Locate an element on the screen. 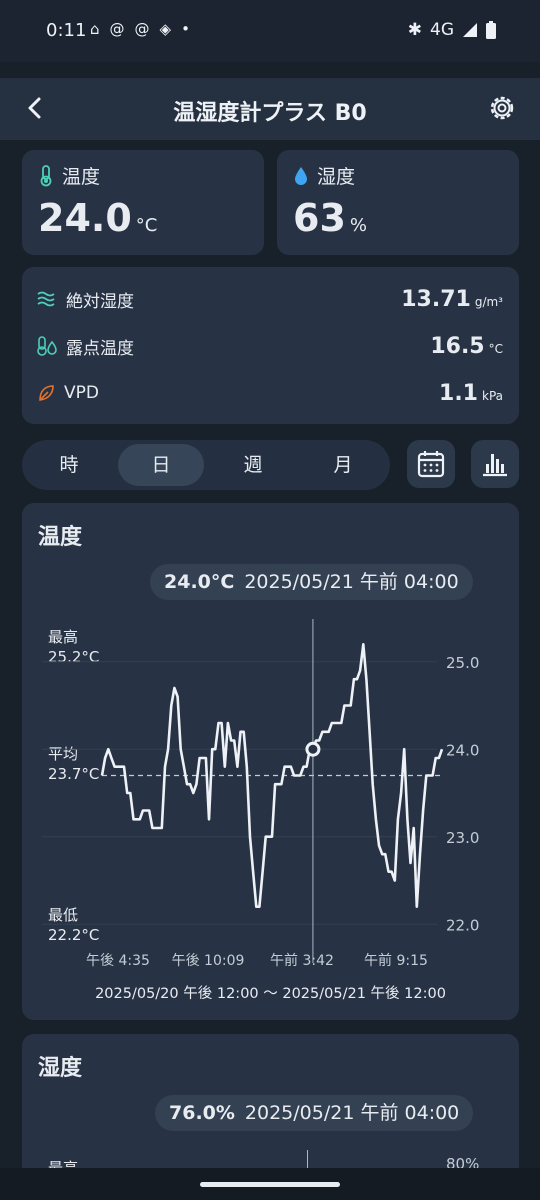 Image resolution: width=540 pixels, height=1200 pixels. tab-day: 日 is located at coordinates (161, 465).